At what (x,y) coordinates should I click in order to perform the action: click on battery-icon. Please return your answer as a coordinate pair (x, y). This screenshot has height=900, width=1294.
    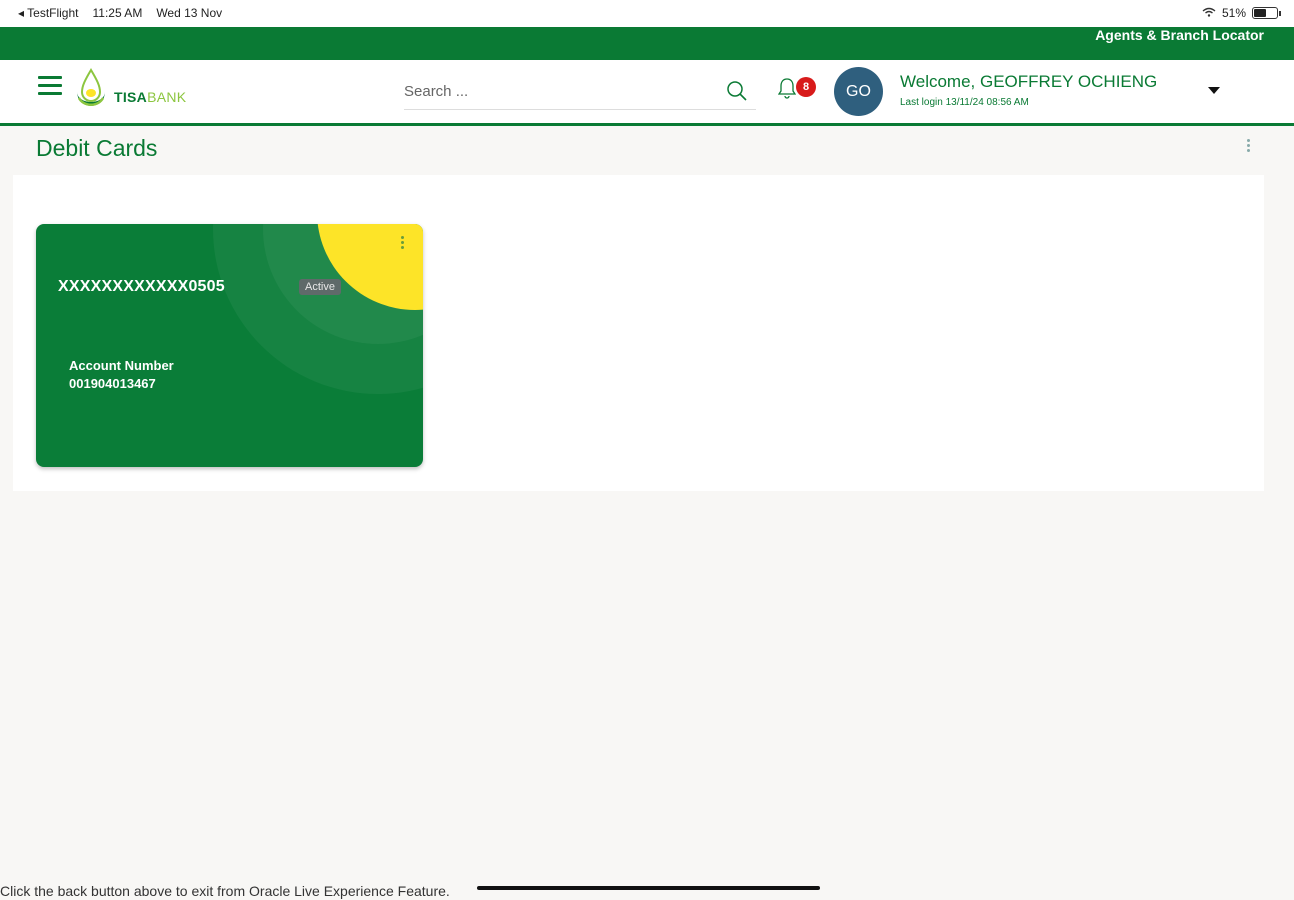
    Looking at the image, I should click on (1266, 13).